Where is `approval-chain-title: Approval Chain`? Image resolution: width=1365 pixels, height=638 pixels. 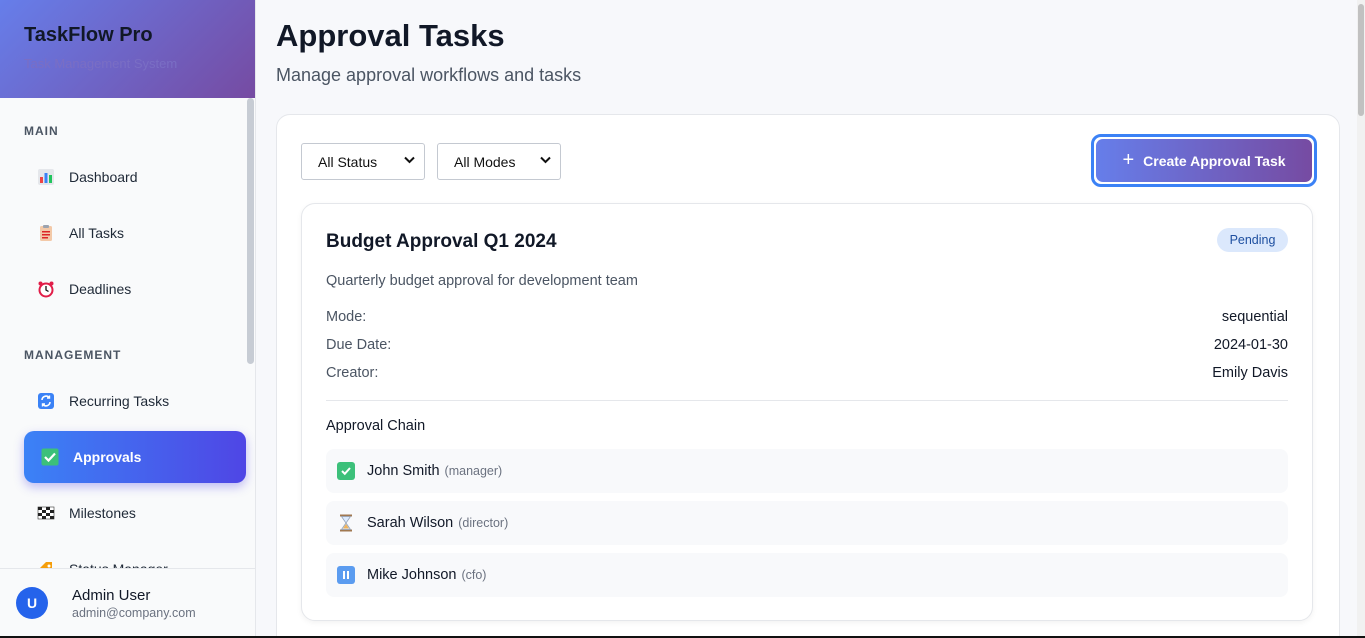
approval-chain-title: Approval Chain is located at coordinates (376, 426).